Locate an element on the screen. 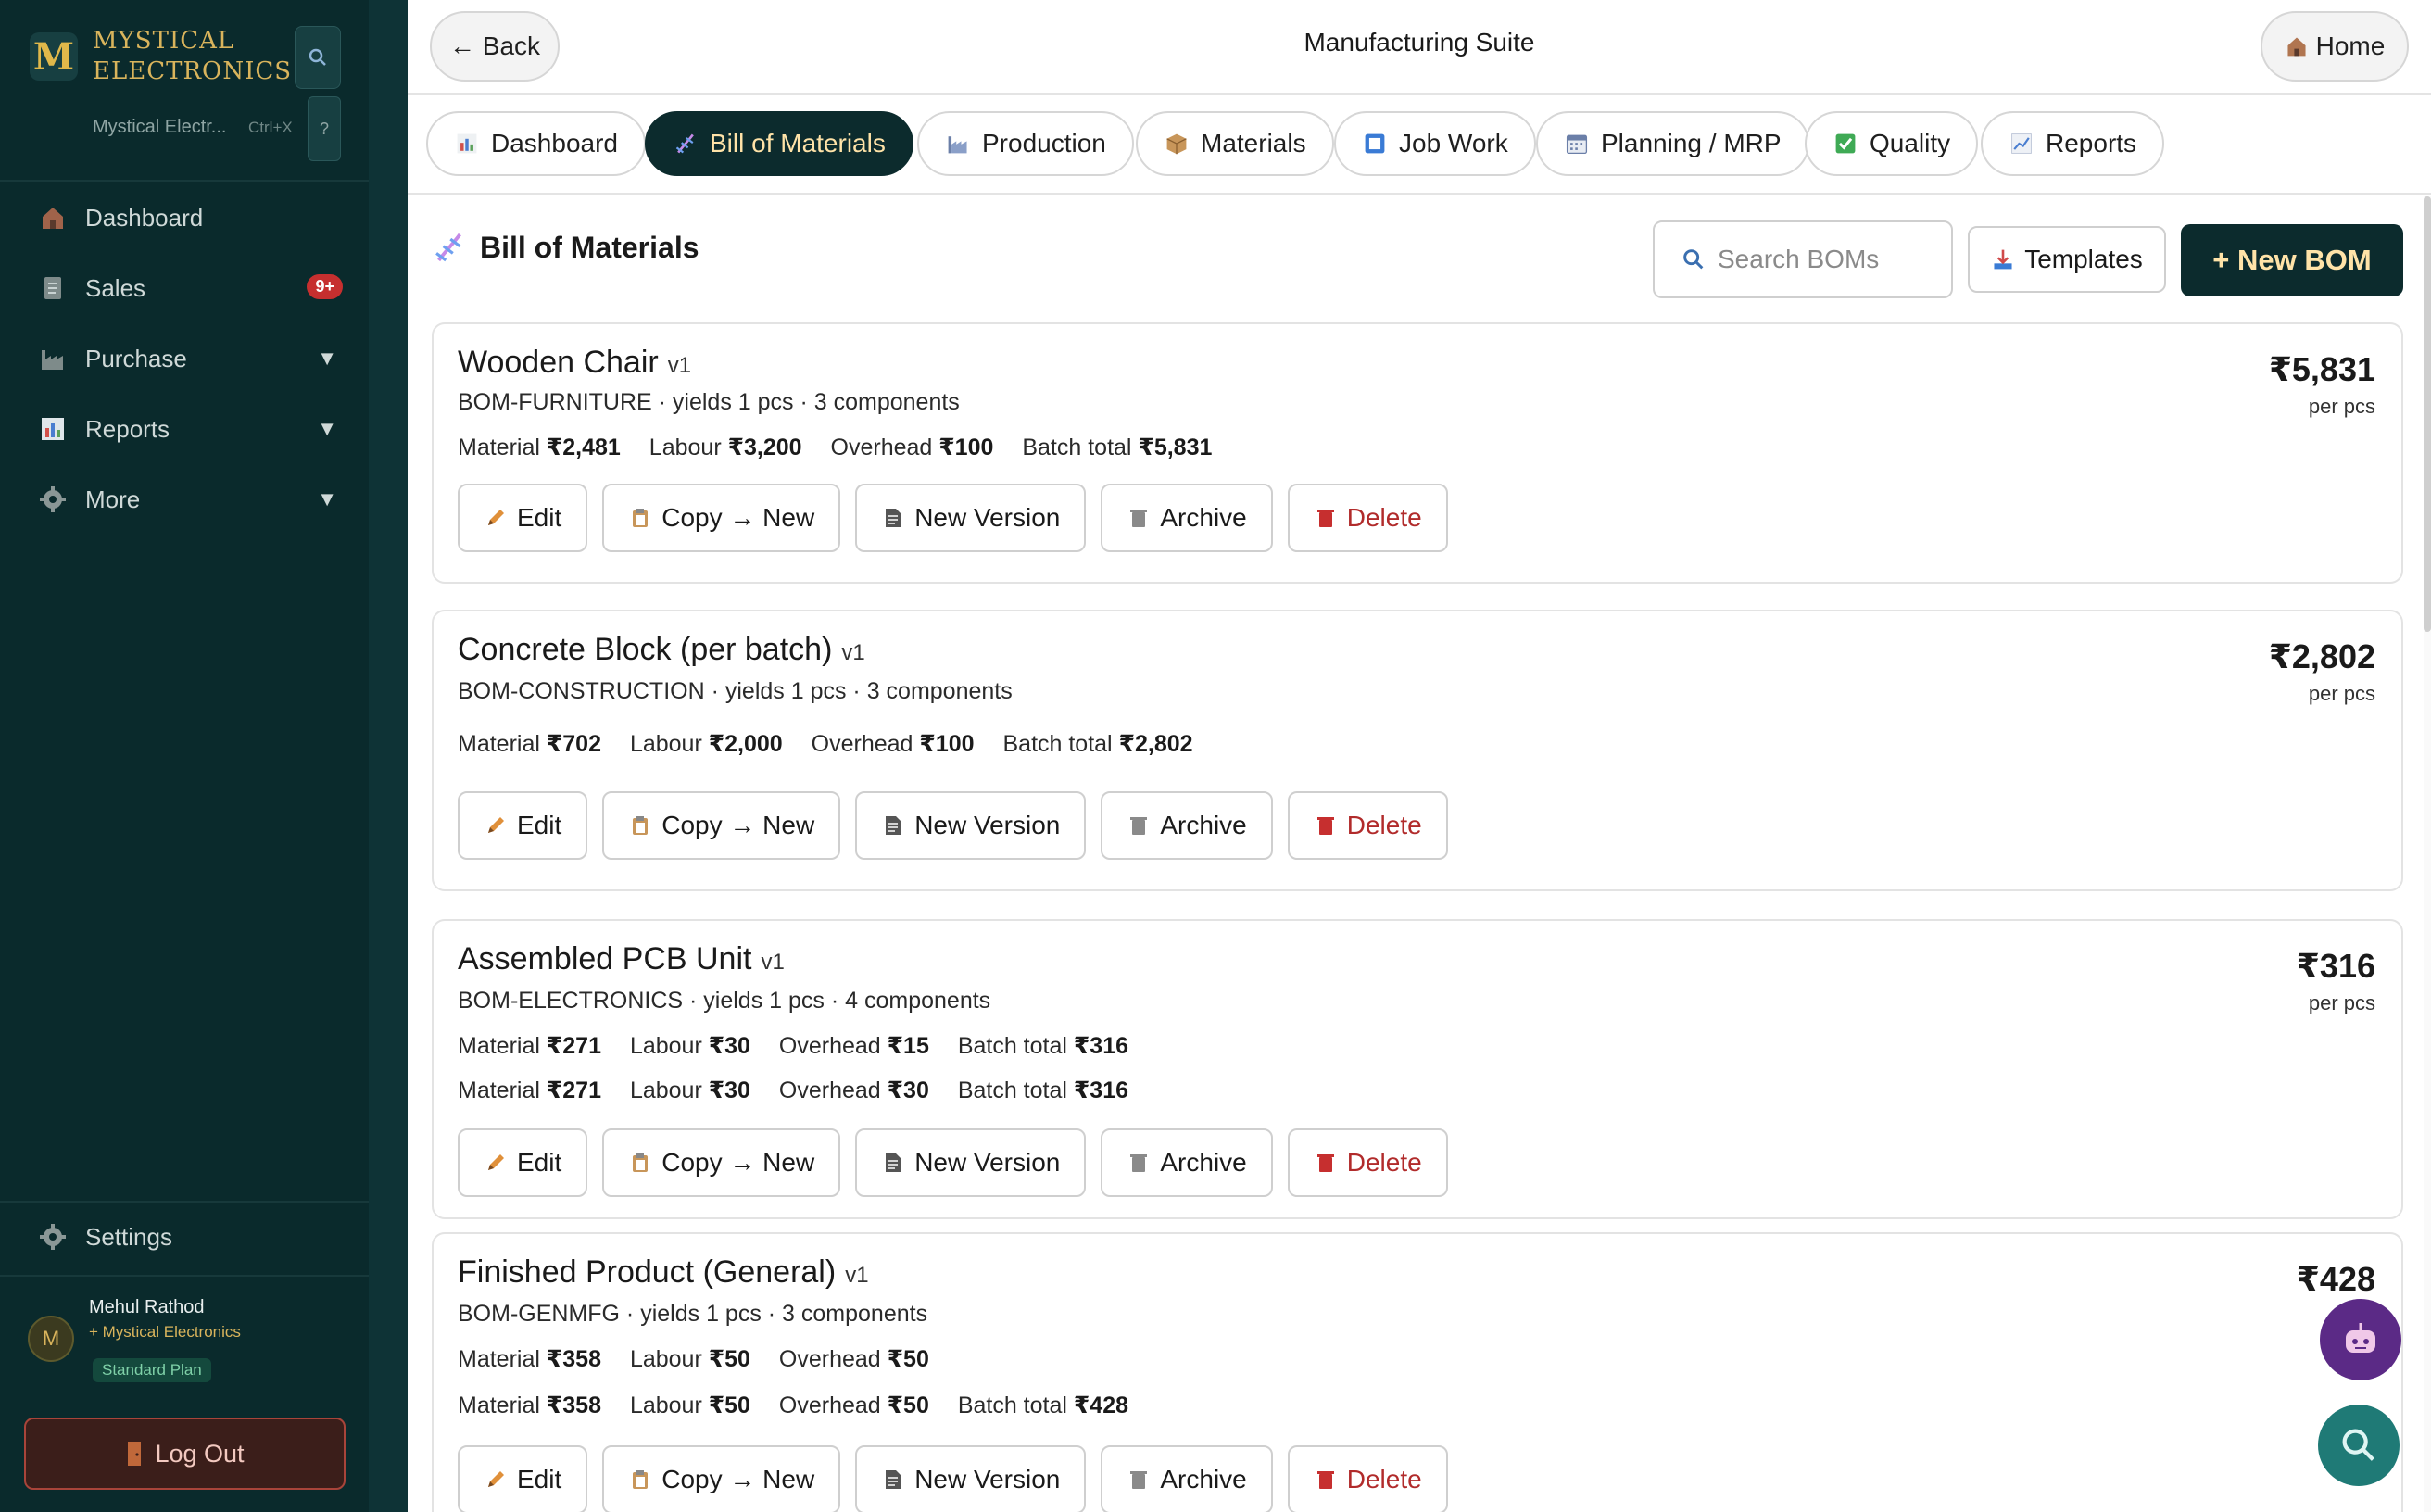 This screenshot has height=1512, width=2431. assistant-fab is located at coordinates (2360, 1339).